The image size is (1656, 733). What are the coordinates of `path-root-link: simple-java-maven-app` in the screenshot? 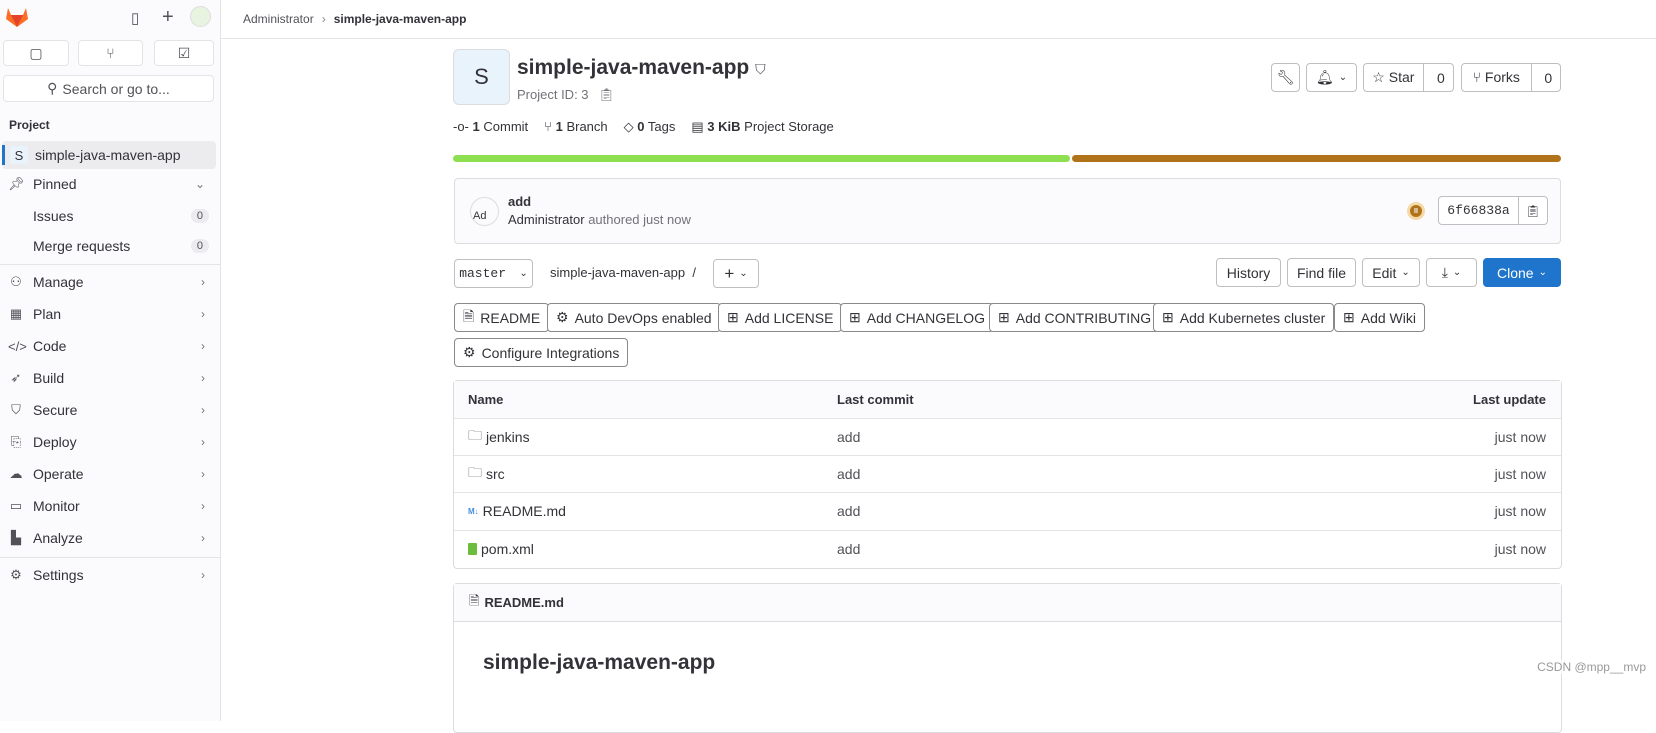 It's located at (617, 272).